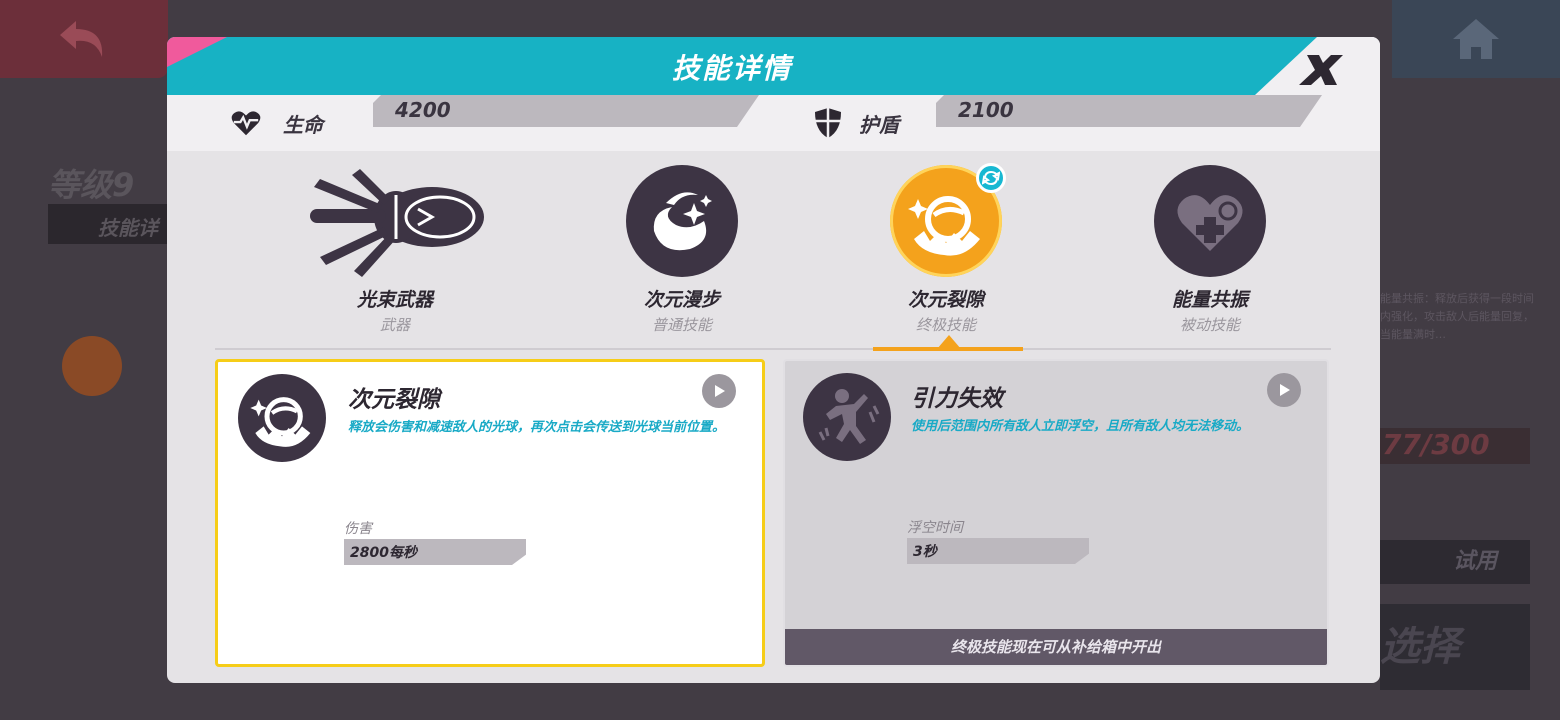 Image resolution: width=1560 pixels, height=720 pixels. Describe the element at coordinates (1209, 300) in the screenshot. I see `skill-name: 能量共振` at that location.